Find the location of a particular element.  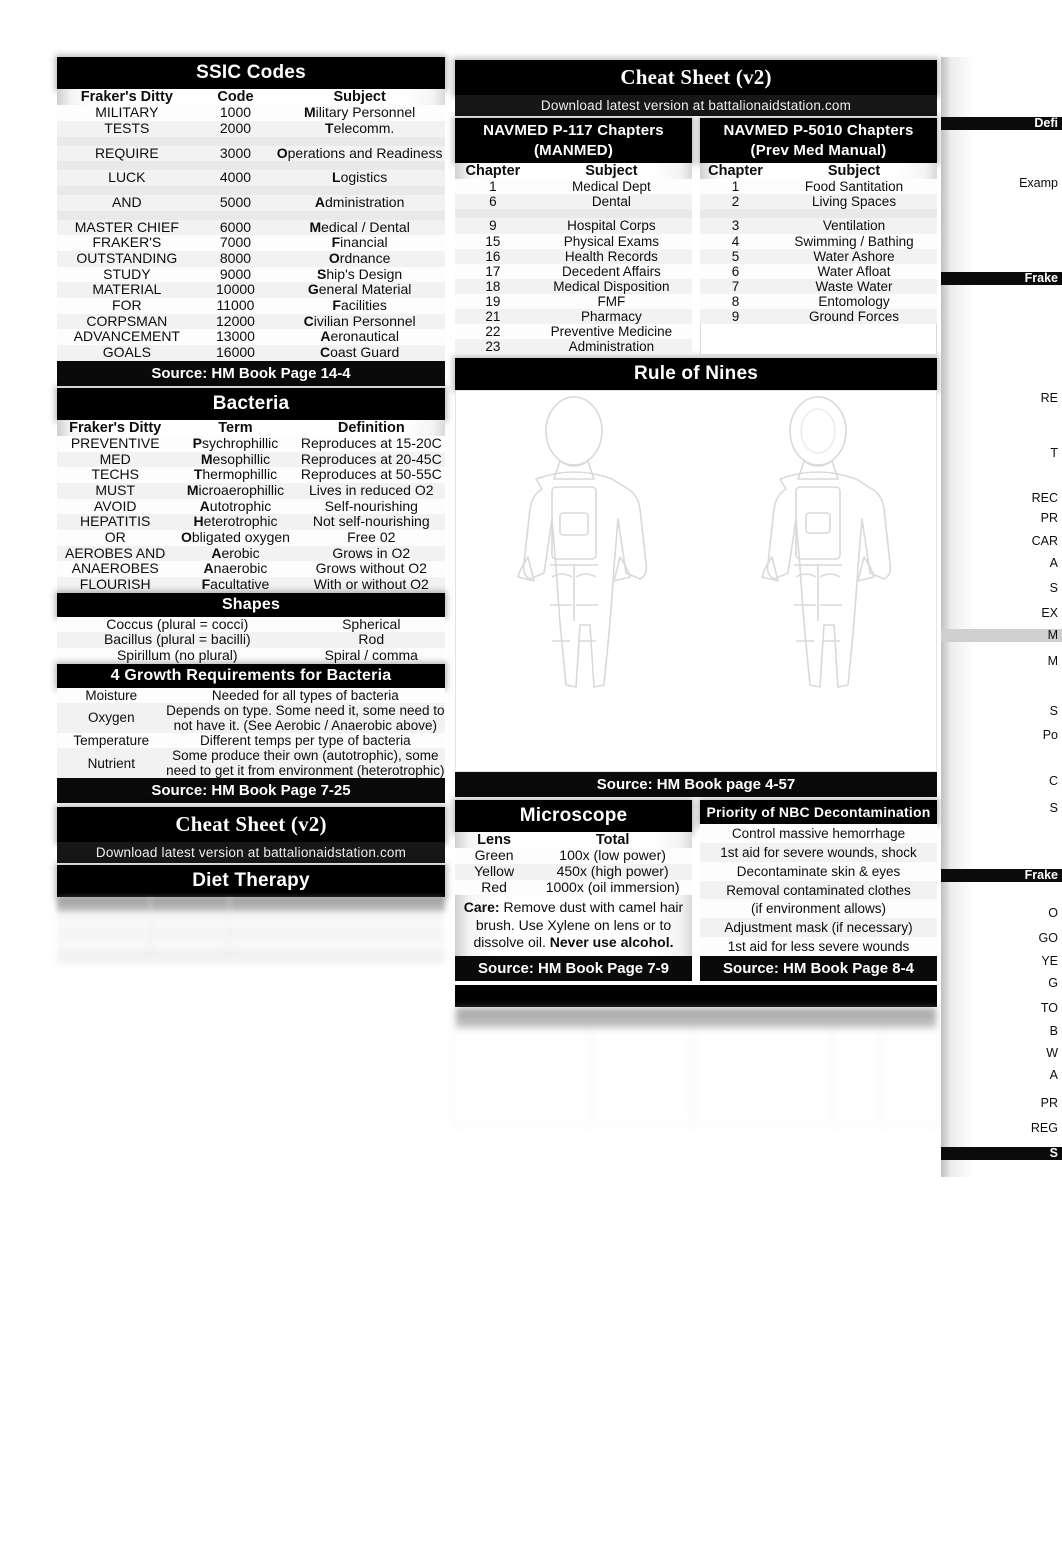

cell-0: 1 is located at coordinates (493, 187).